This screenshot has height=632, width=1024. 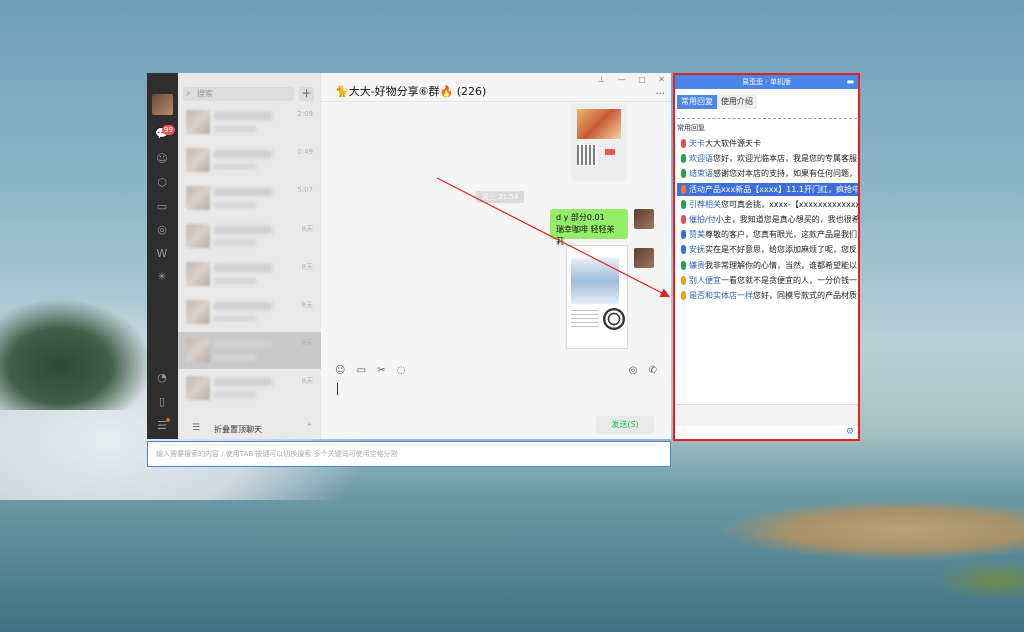 I want to click on tab-common-replies: 常用回复, so click(x=697, y=102).